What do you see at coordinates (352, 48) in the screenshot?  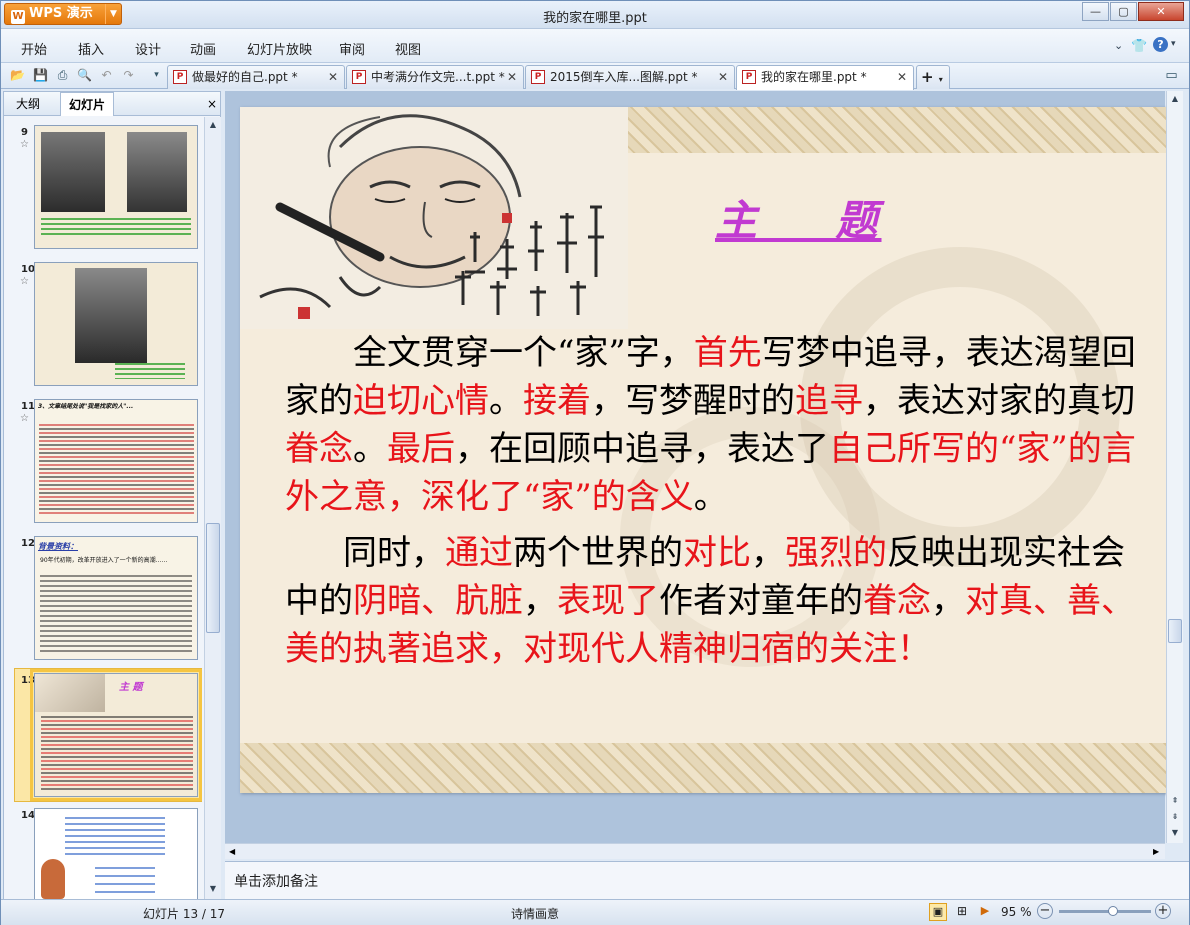 I see `menu-review: 审阅` at bounding box center [352, 48].